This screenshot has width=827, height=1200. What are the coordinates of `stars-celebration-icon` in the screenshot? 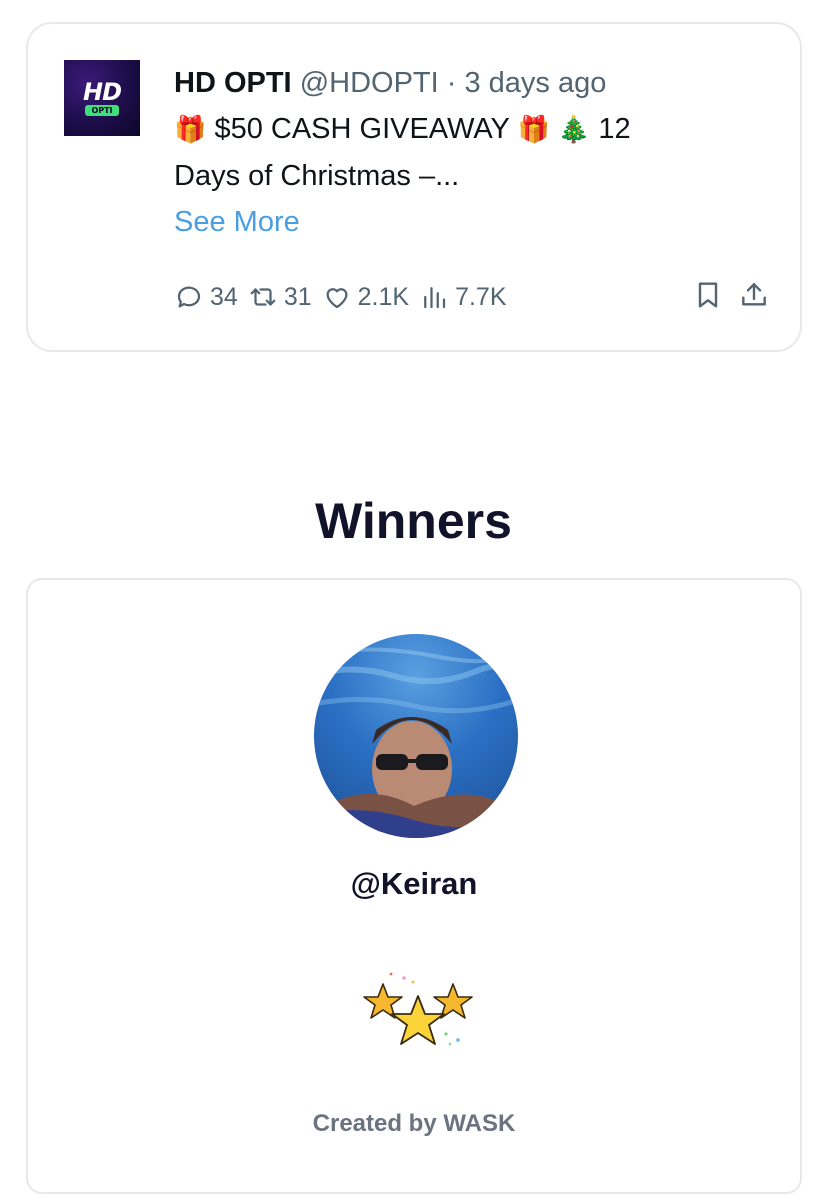 It's located at (418, 1009).